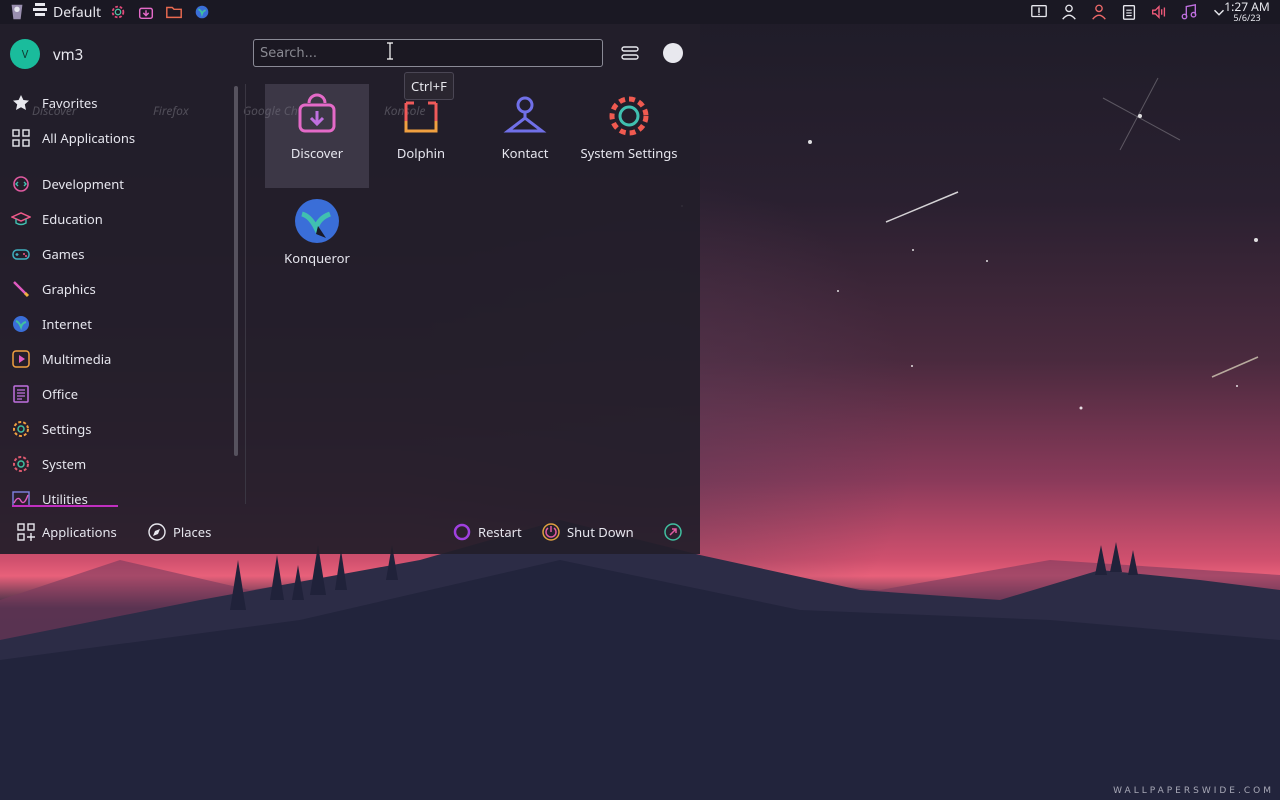 This screenshot has height=800, width=1280. What do you see at coordinates (317, 153) in the screenshot?
I see `app-label: Discover` at bounding box center [317, 153].